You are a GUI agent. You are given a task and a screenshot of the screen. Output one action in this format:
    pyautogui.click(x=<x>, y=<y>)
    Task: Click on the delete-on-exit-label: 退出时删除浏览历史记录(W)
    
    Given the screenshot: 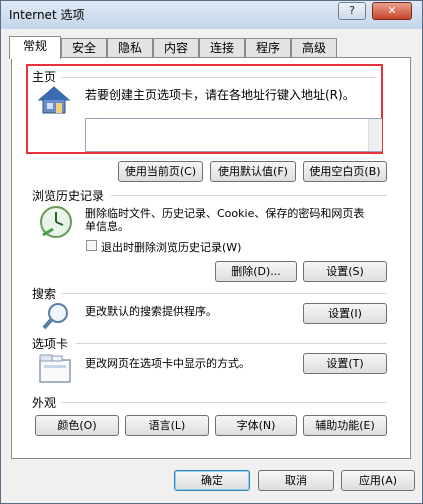 What is the action you would take?
    pyautogui.click(x=171, y=247)
    